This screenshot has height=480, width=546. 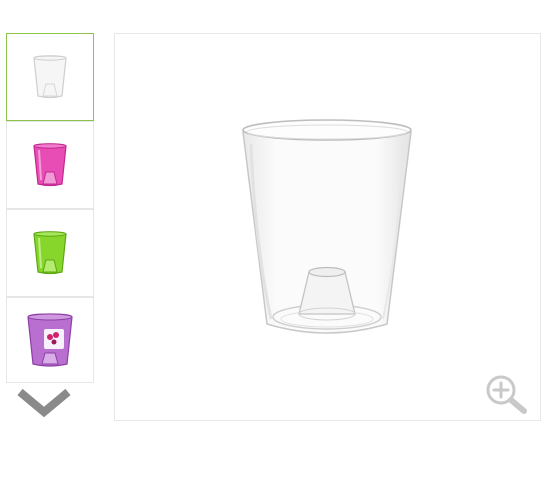 I want to click on green-pot-icon, so click(x=50, y=253).